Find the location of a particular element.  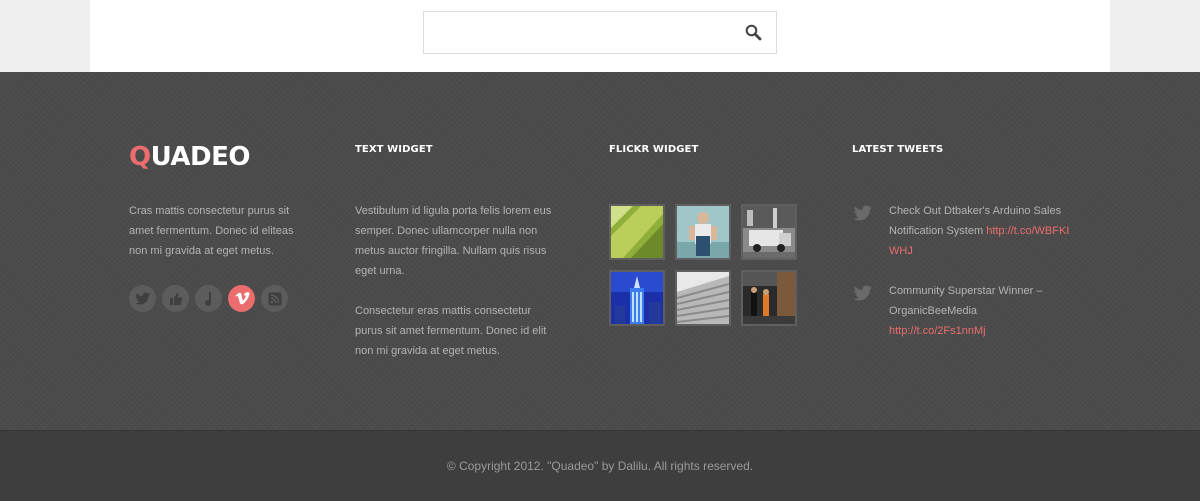

search-input is located at coordinates (574, 32).